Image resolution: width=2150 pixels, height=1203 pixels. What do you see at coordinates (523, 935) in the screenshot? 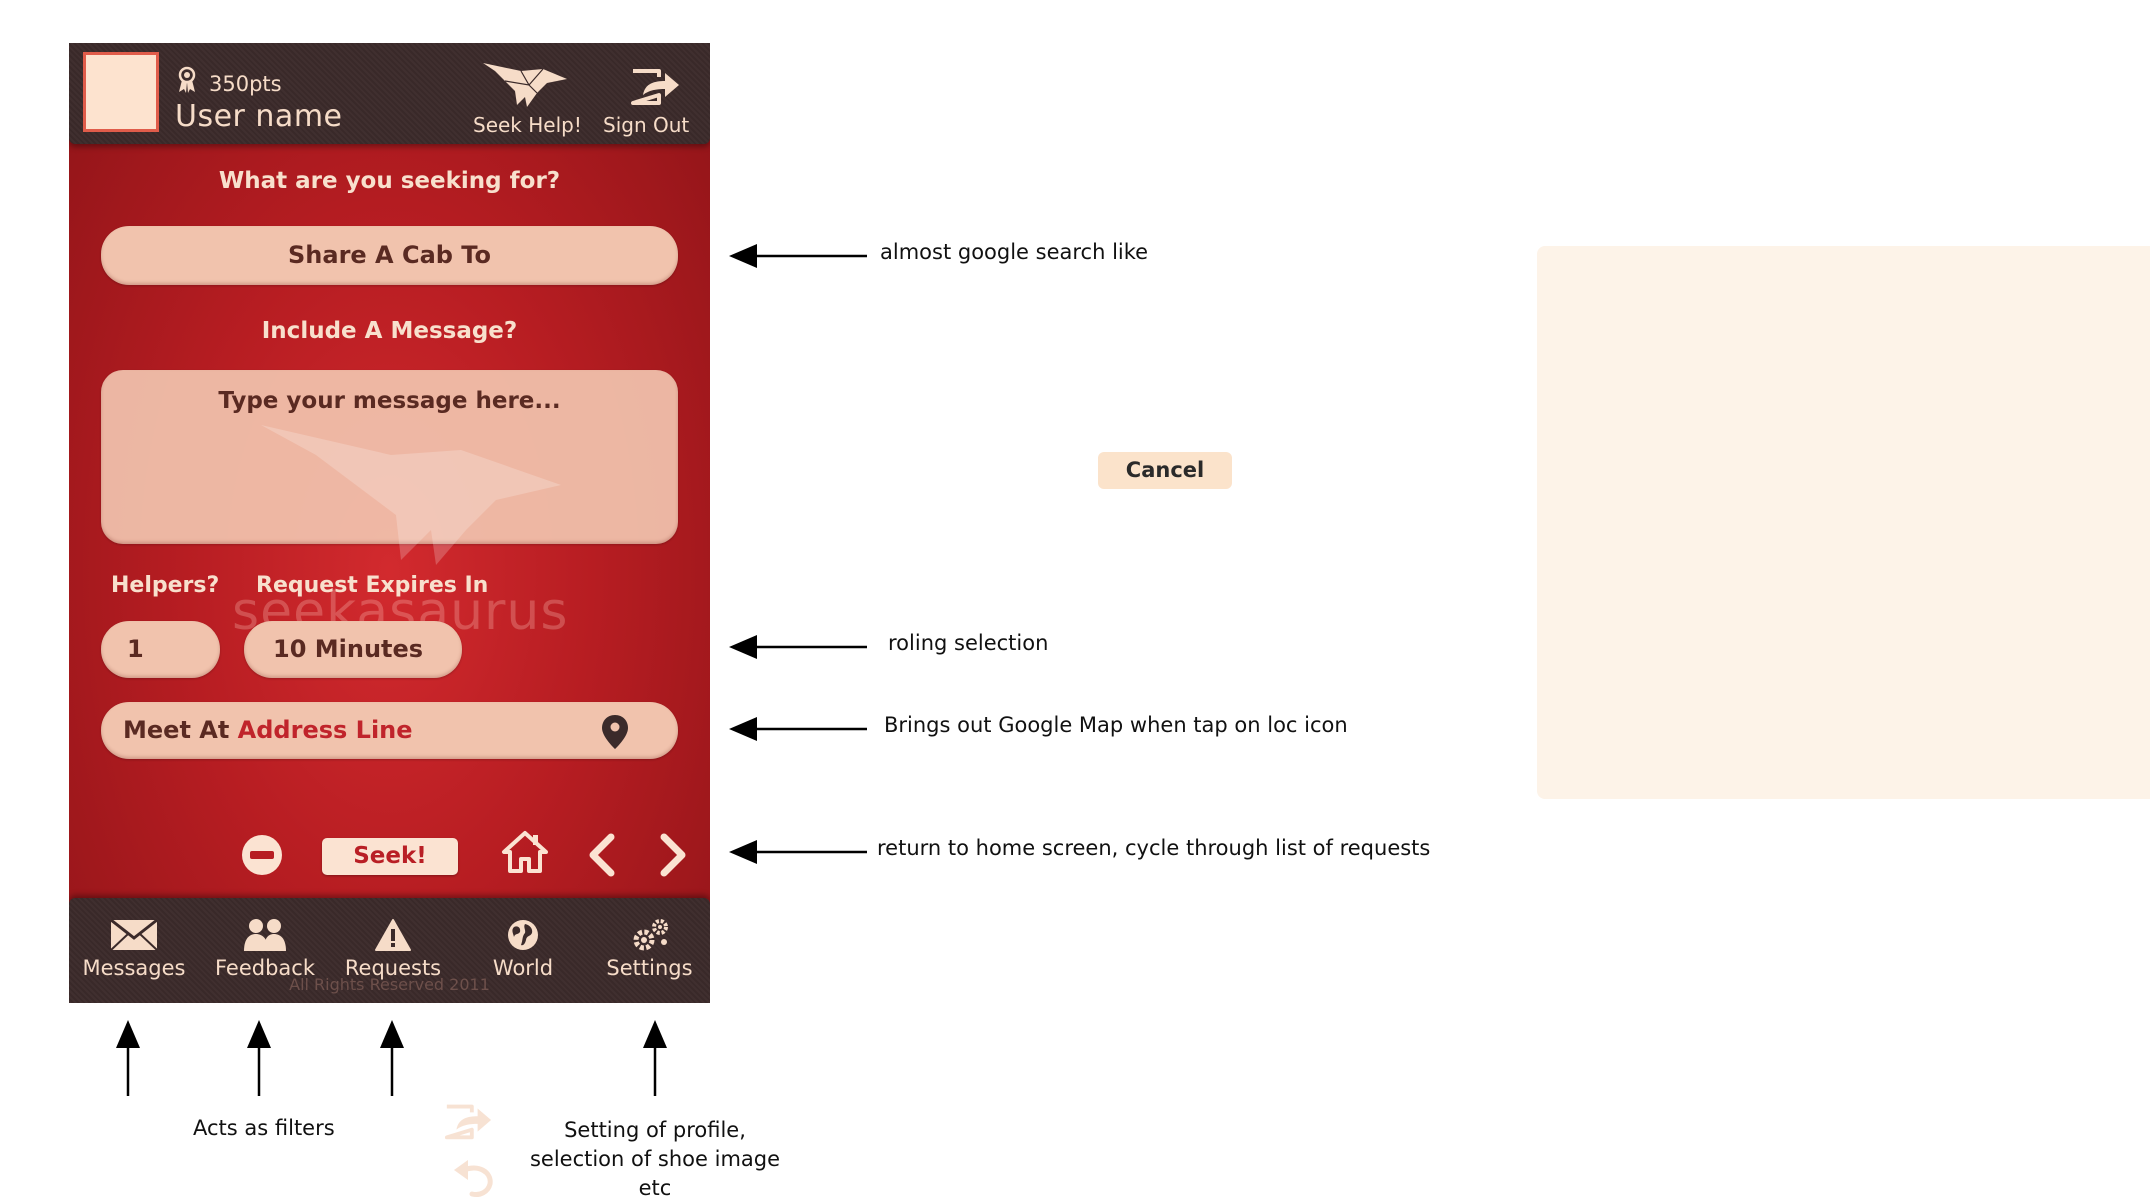
I see `globe-icon` at bounding box center [523, 935].